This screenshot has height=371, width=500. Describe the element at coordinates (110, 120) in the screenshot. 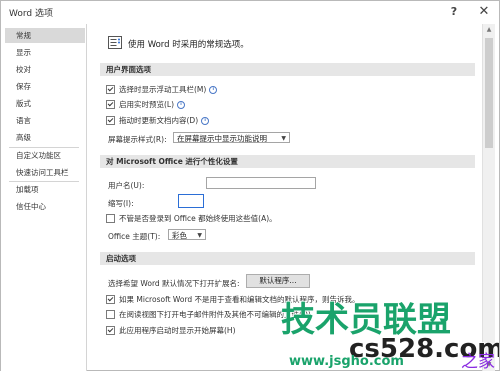

I see `update-dragging-checkbox` at that location.